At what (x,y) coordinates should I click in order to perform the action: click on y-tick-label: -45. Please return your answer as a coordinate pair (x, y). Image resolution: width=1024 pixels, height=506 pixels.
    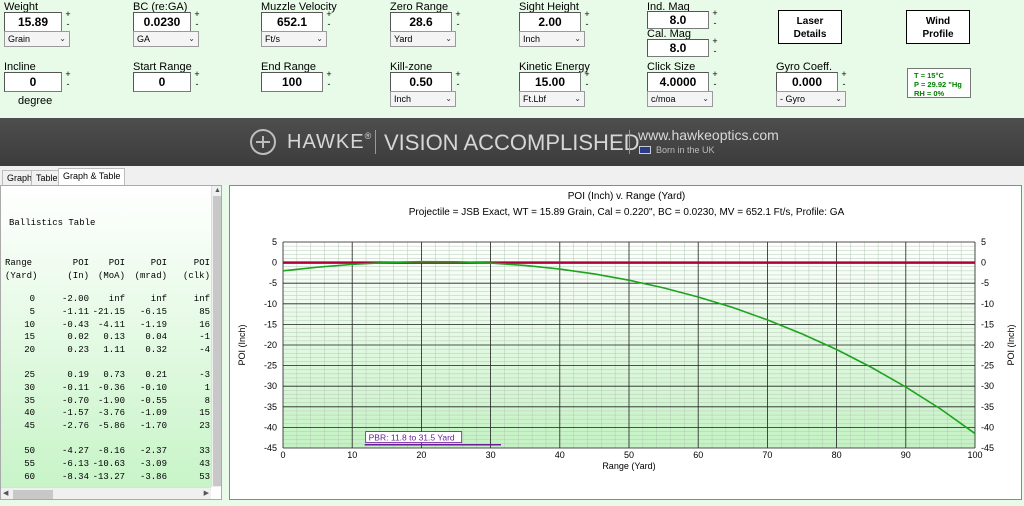
    Looking at the image, I should click on (270, 448).